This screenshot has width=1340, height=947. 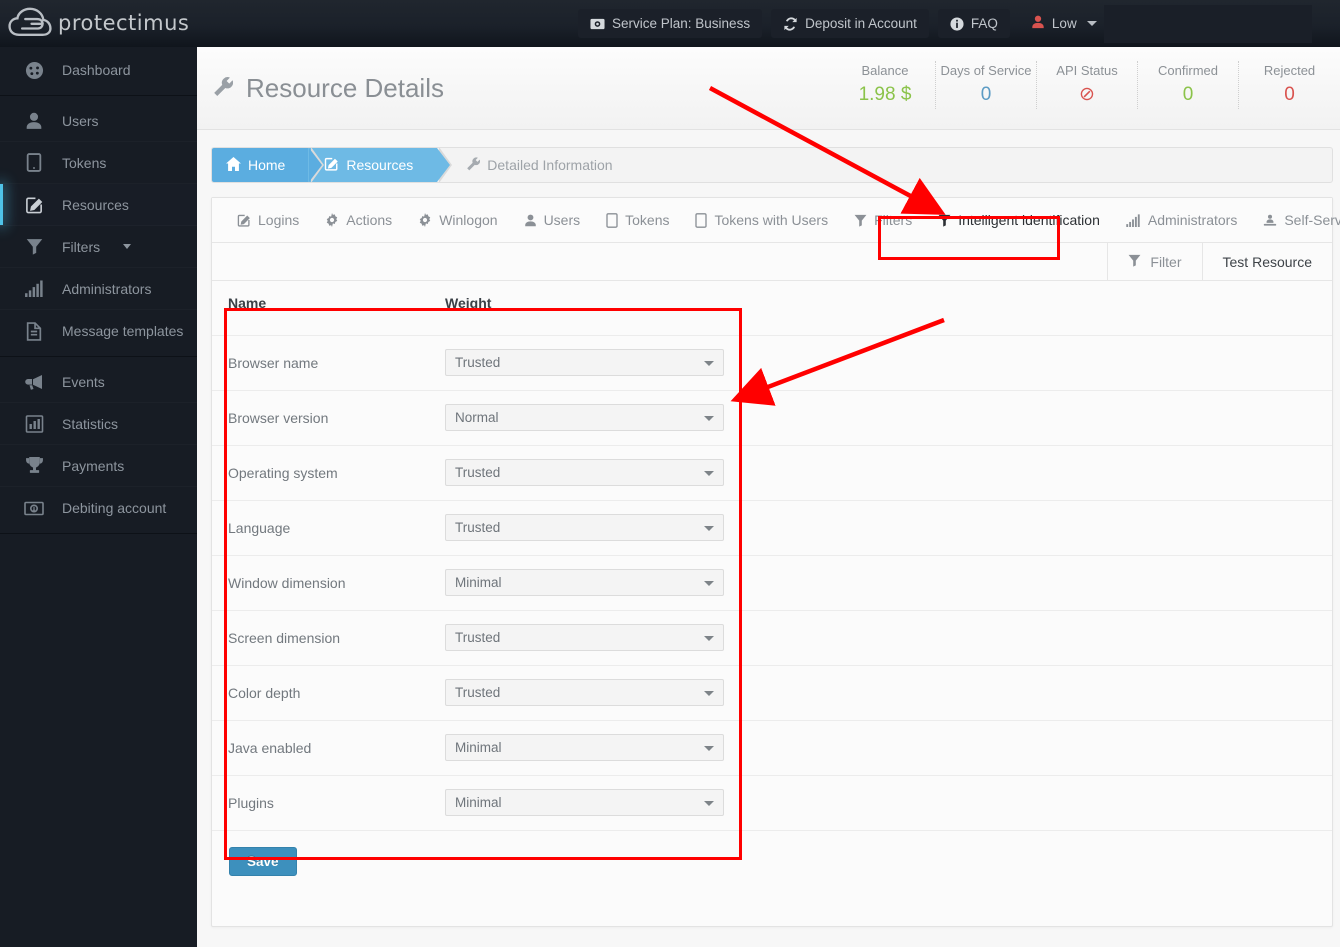 I want to click on table-row: Window dimension Minimal, so click(x=772, y=583).